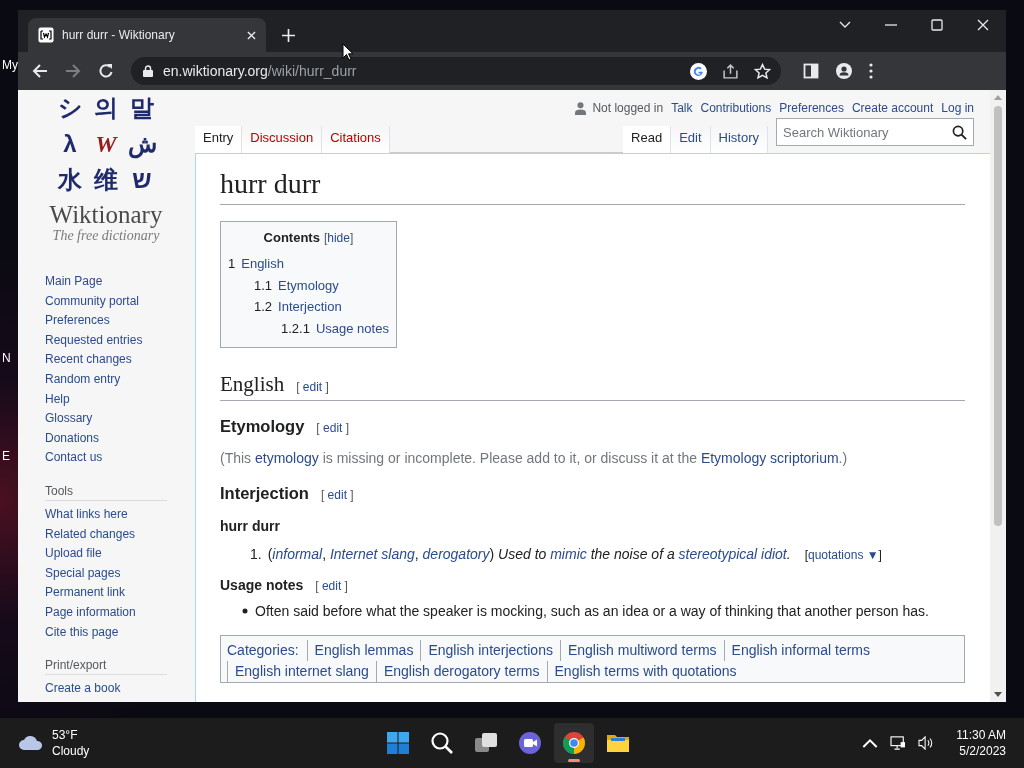  Describe the element at coordinates (981, 735) in the screenshot. I see `clock-time: 11:30 AM` at that location.